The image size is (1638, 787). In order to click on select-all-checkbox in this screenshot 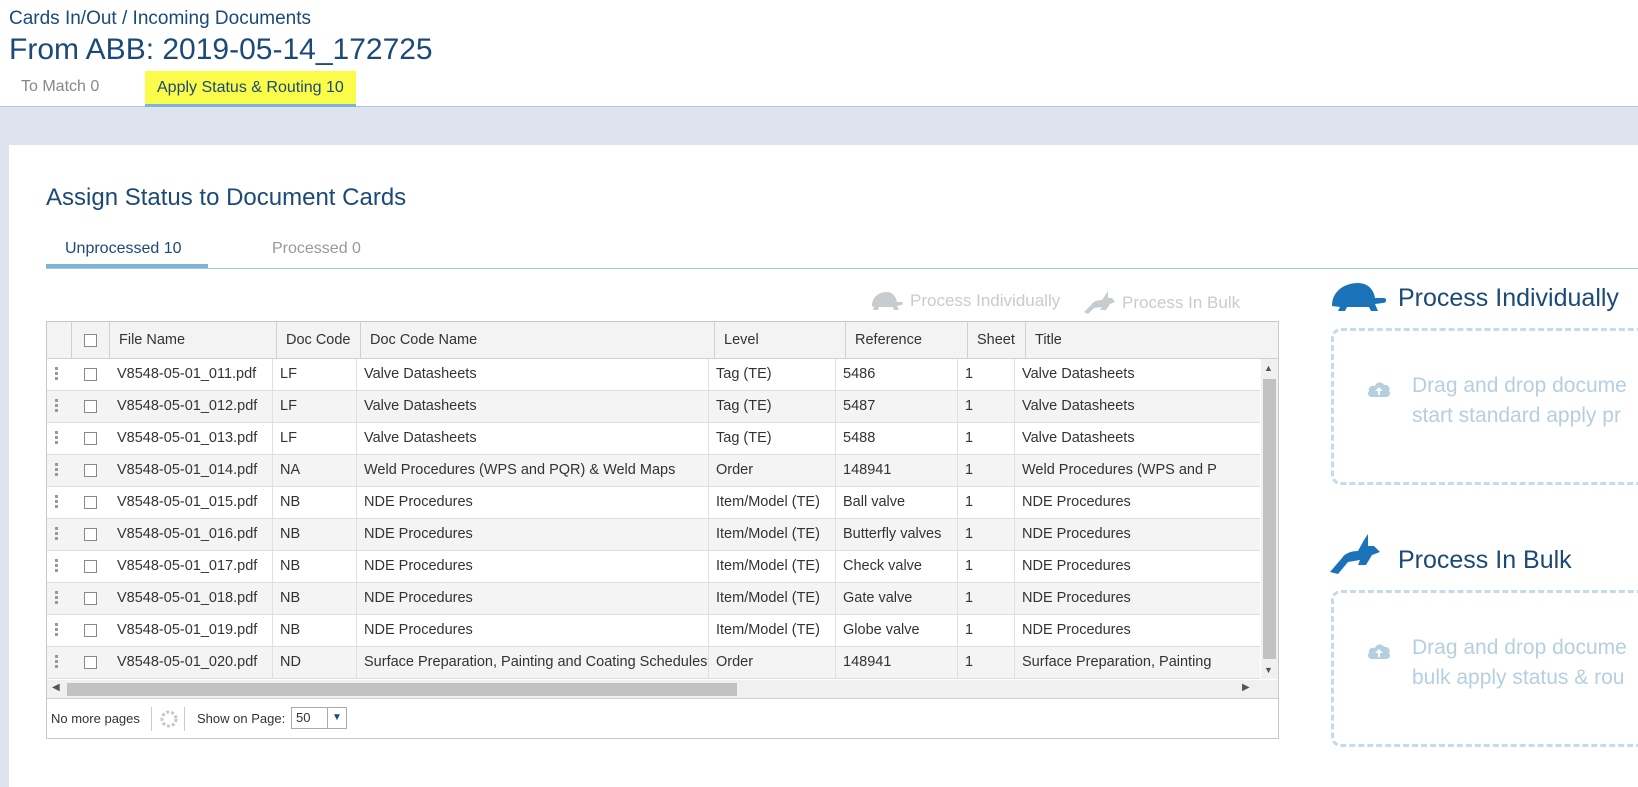, I will do `click(90, 340)`.